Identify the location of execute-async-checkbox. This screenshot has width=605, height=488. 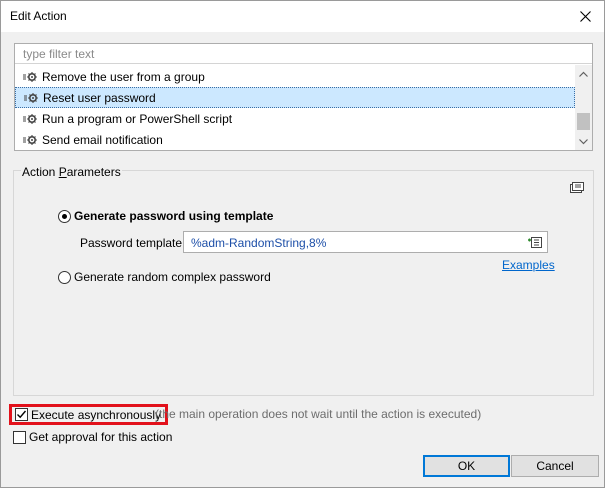
(21, 414).